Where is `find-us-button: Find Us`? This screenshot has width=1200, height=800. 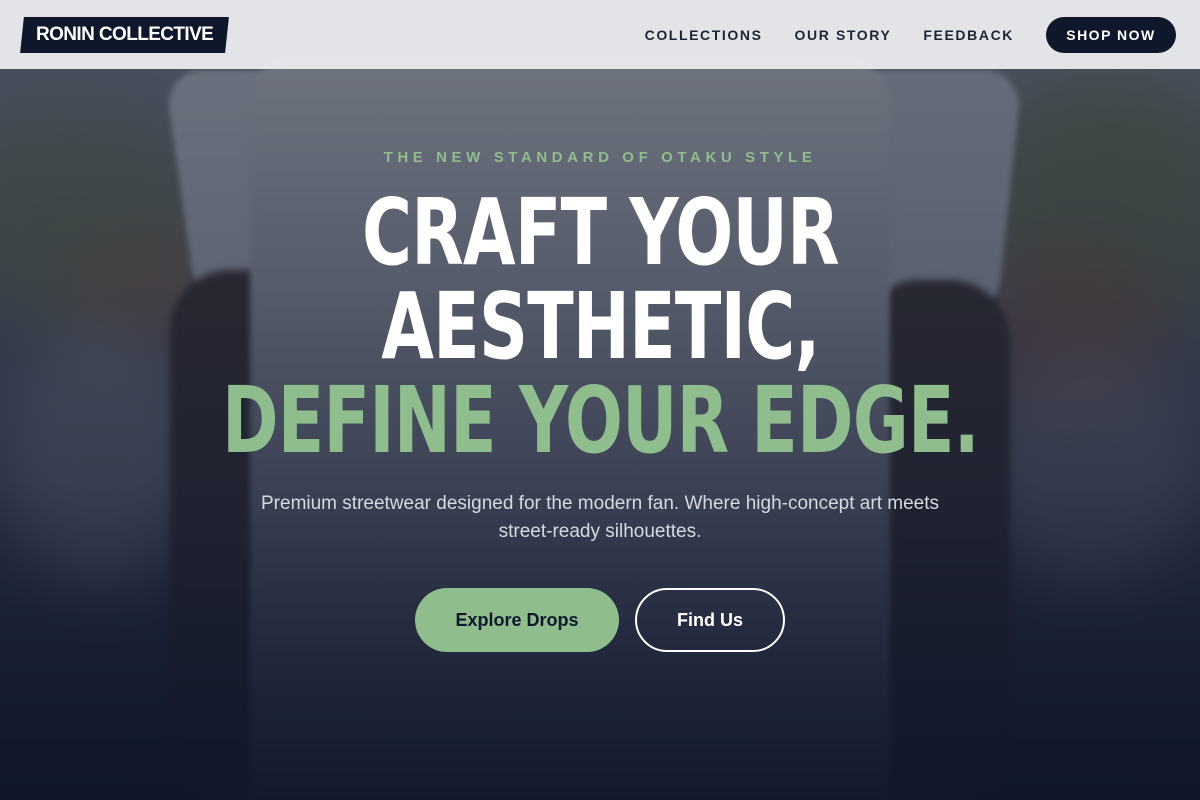 find-us-button: Find Us is located at coordinates (710, 620).